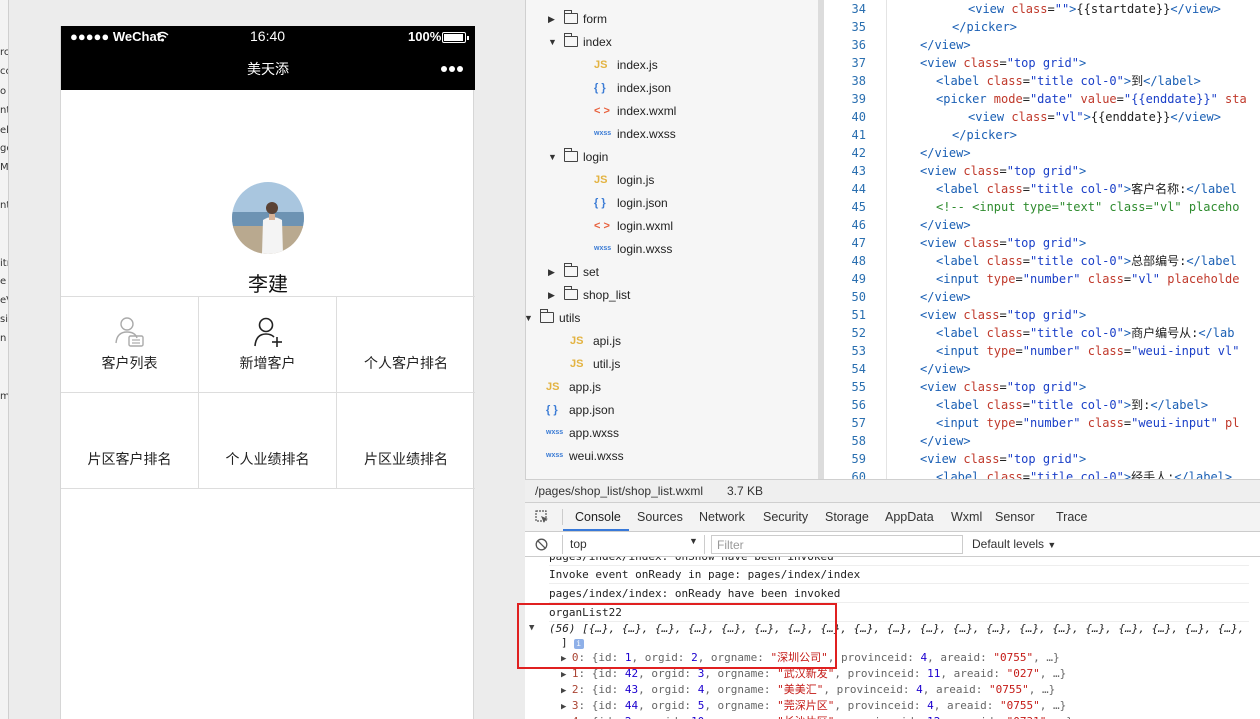 The height and width of the screenshot is (719, 1260). I want to click on tree-file: wxss login.wxss, so click(671, 249).